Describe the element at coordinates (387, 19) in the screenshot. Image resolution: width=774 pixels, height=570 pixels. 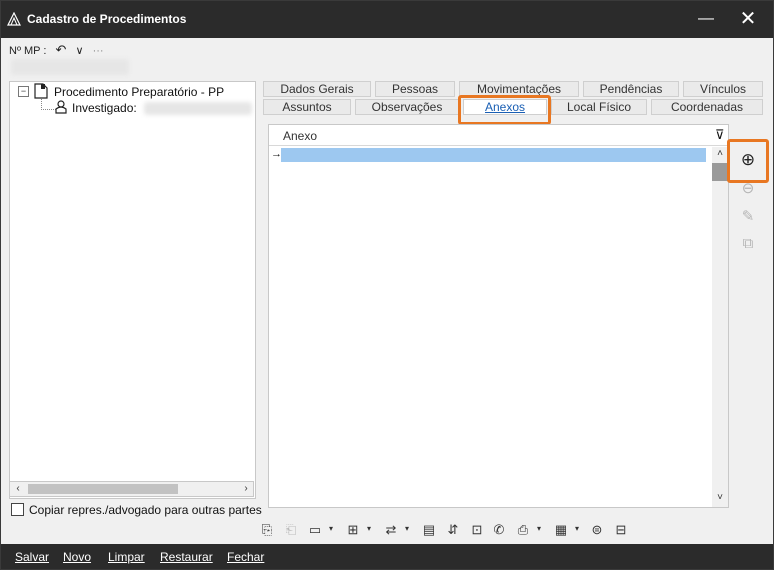
I see `title-bar: Cadastro de Procedimentos — ✕` at that location.